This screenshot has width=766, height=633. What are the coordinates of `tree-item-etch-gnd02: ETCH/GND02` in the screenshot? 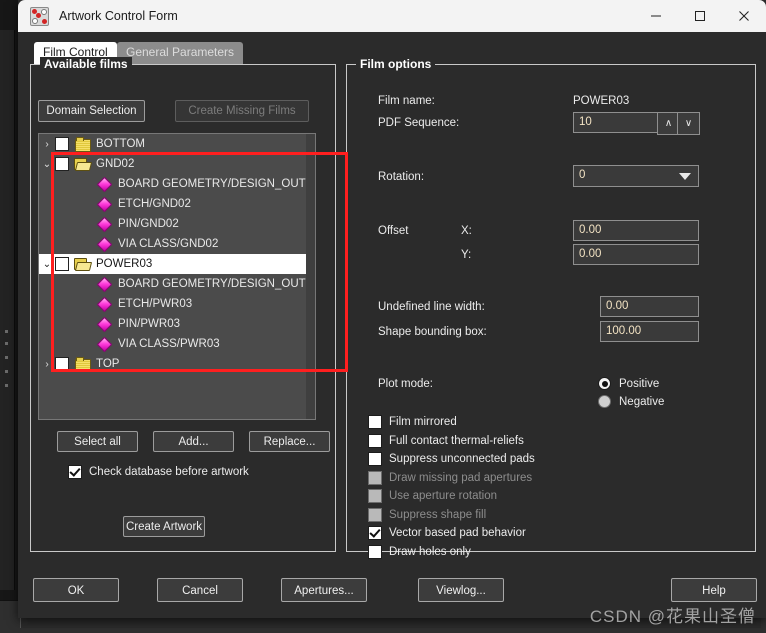 It's located at (177, 204).